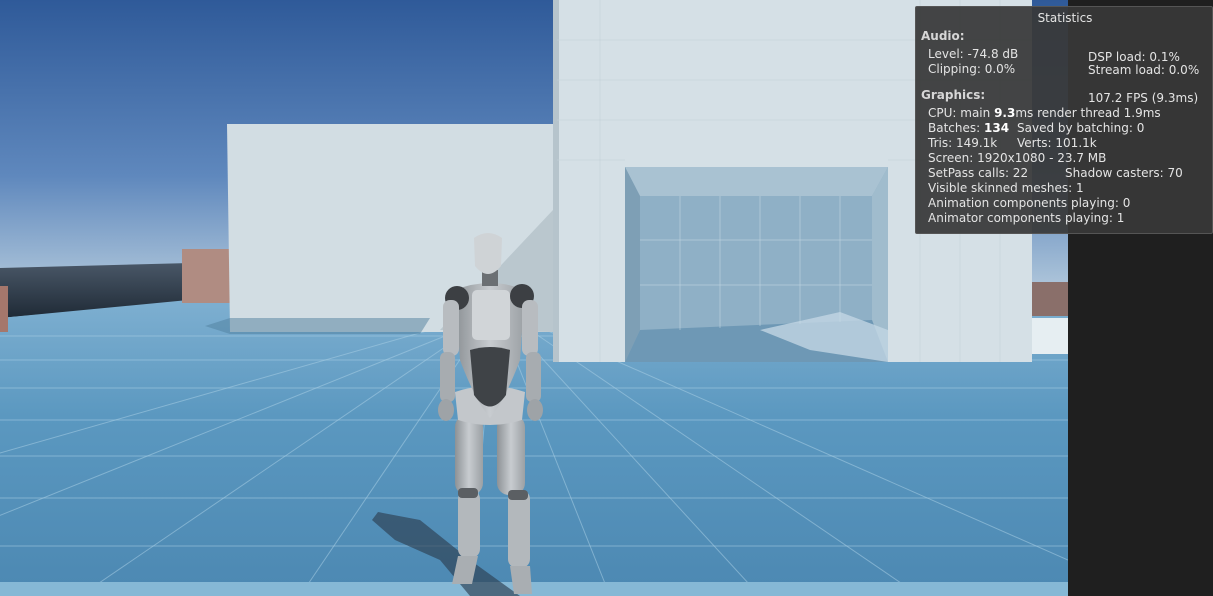  Describe the element at coordinates (511, 455) in the screenshot. I see `robot-right-thigh` at that location.